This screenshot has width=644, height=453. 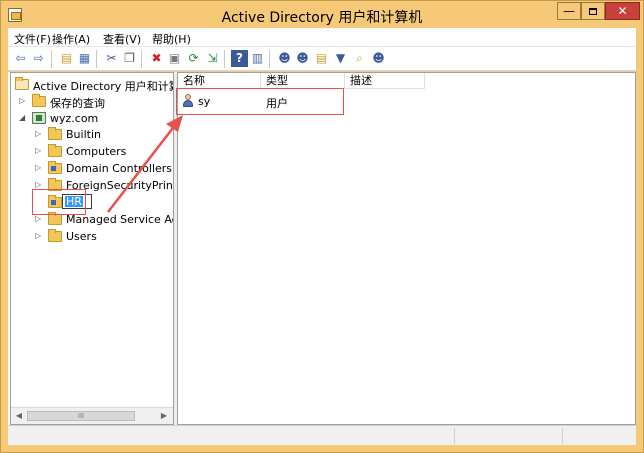 What do you see at coordinates (142, 168) in the screenshot?
I see `arrow-shaft` at bounding box center [142, 168].